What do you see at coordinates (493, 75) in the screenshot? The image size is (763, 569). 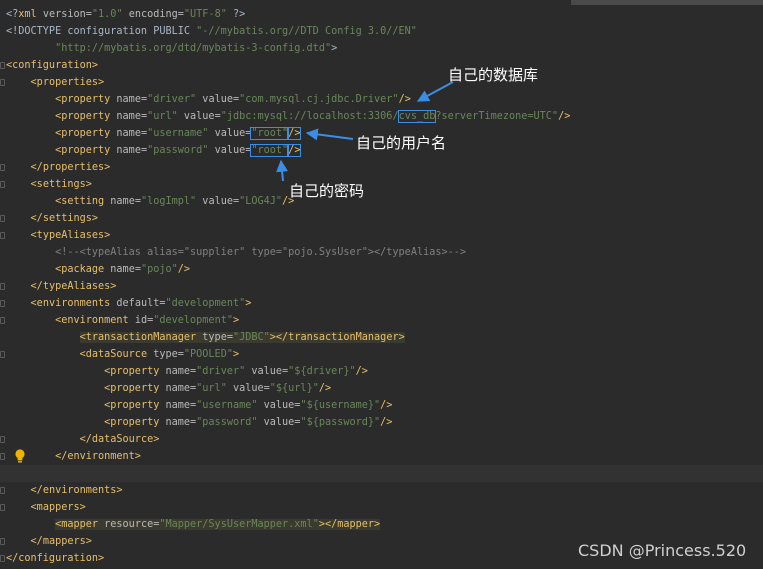 I see `annotation-database: 自己的数据库` at bounding box center [493, 75].